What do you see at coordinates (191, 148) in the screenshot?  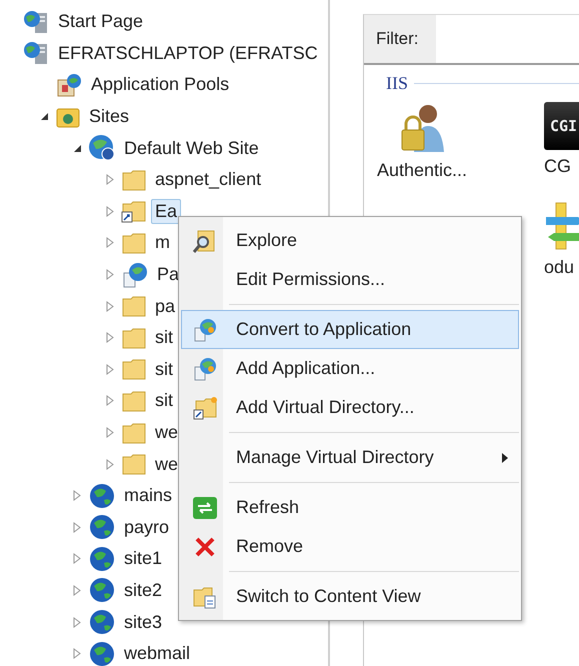 I see `tree-item: Default Web Site` at bounding box center [191, 148].